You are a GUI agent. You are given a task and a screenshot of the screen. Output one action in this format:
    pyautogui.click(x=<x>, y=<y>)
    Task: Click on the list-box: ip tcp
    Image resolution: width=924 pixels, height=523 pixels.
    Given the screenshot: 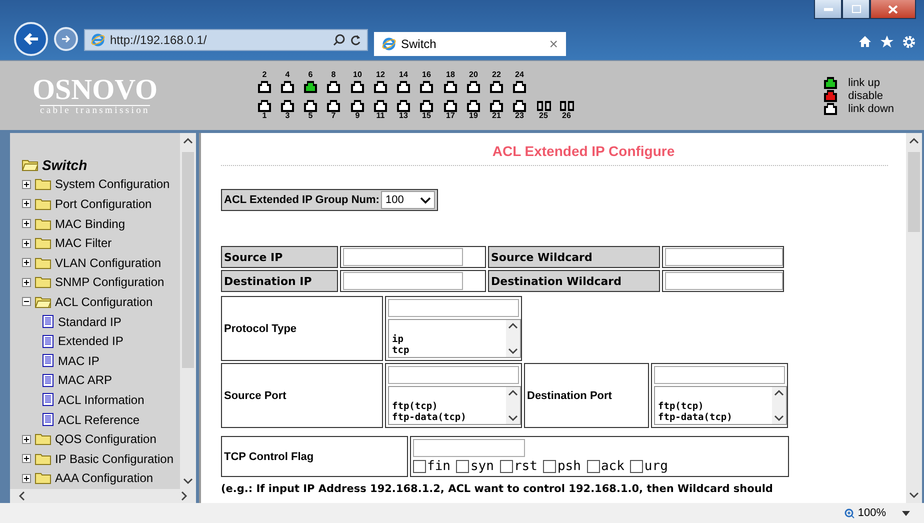 What is the action you would take?
    pyautogui.click(x=454, y=338)
    